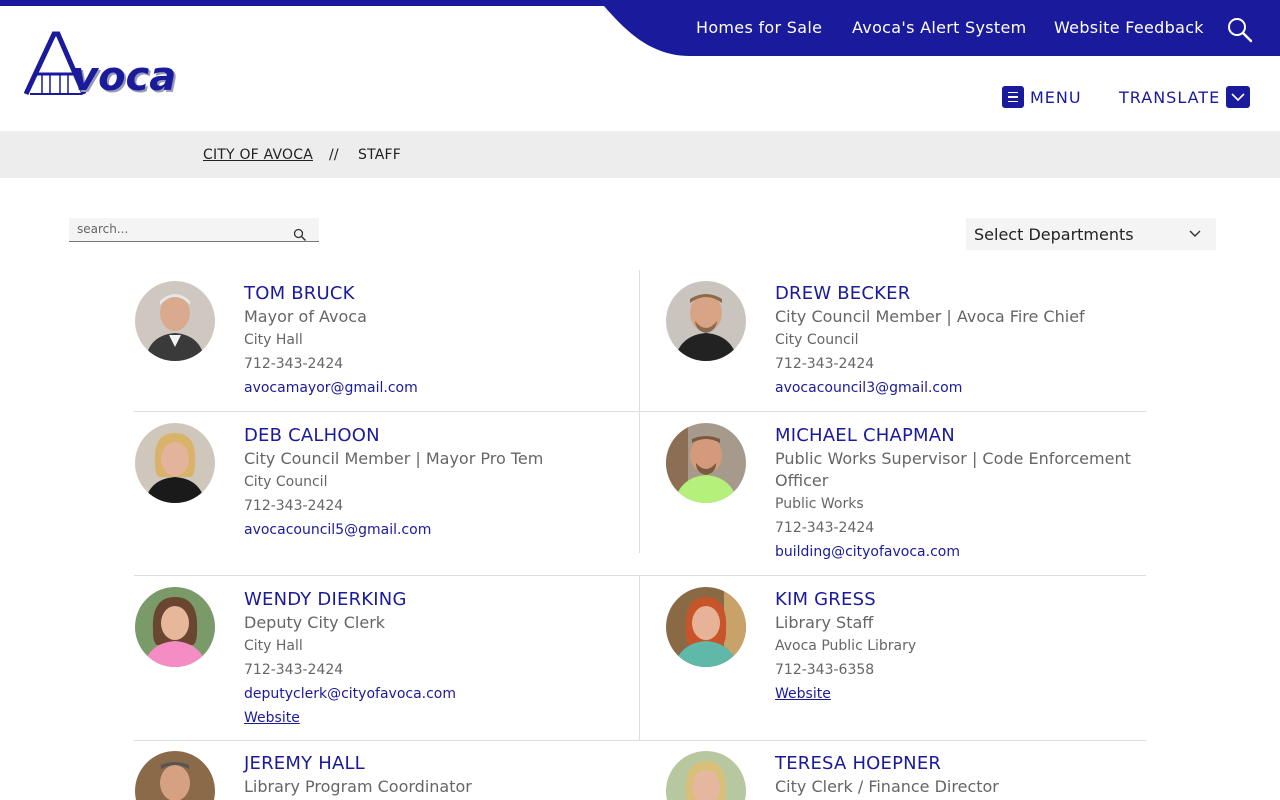  What do you see at coordinates (300, 235) in the screenshot?
I see `search-submit-icon` at bounding box center [300, 235].